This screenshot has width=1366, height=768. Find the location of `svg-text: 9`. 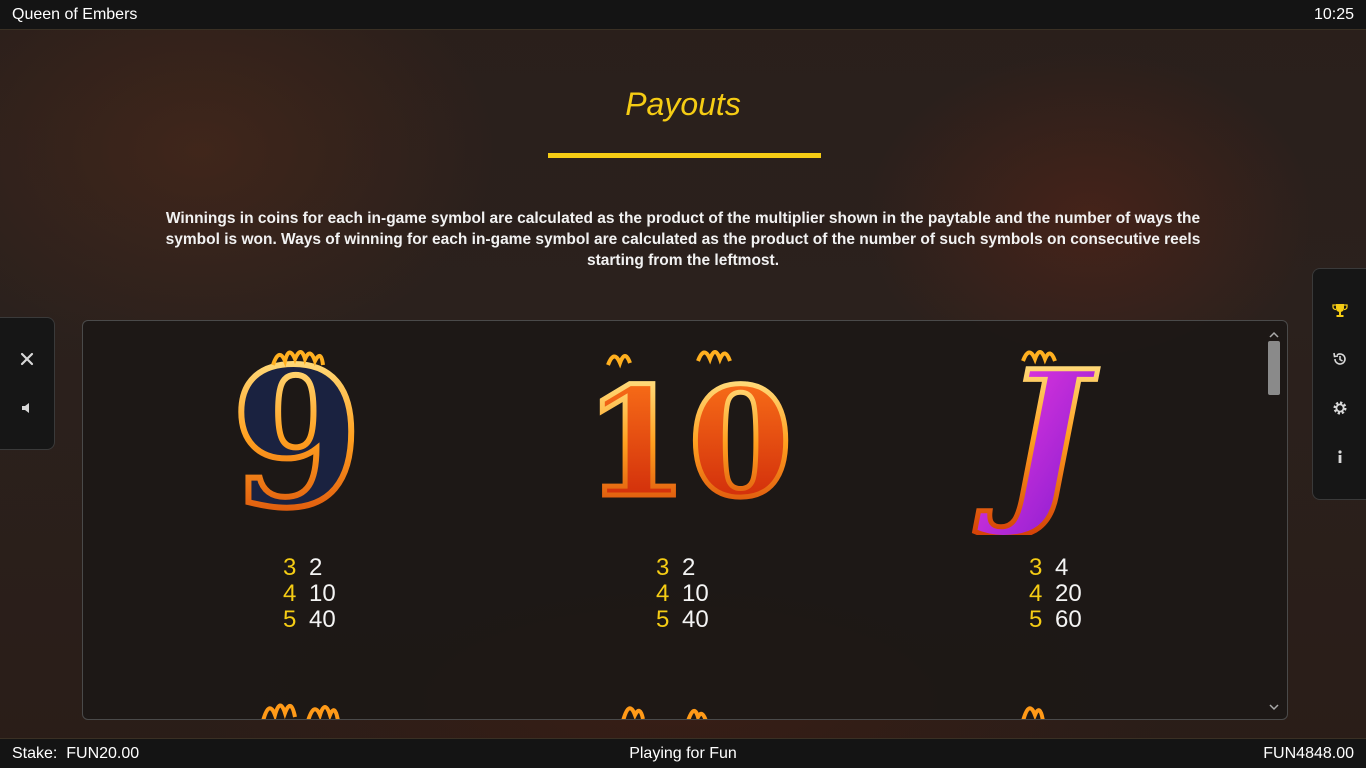

svg-text: 9 is located at coordinates (297, 435).